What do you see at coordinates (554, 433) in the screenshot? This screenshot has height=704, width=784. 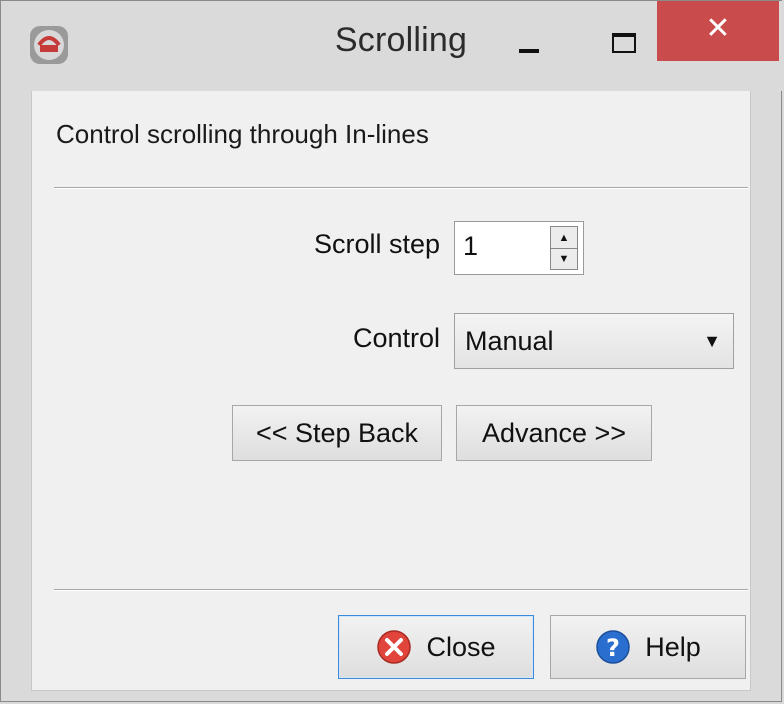 I see `advance-button: Advance >>` at bounding box center [554, 433].